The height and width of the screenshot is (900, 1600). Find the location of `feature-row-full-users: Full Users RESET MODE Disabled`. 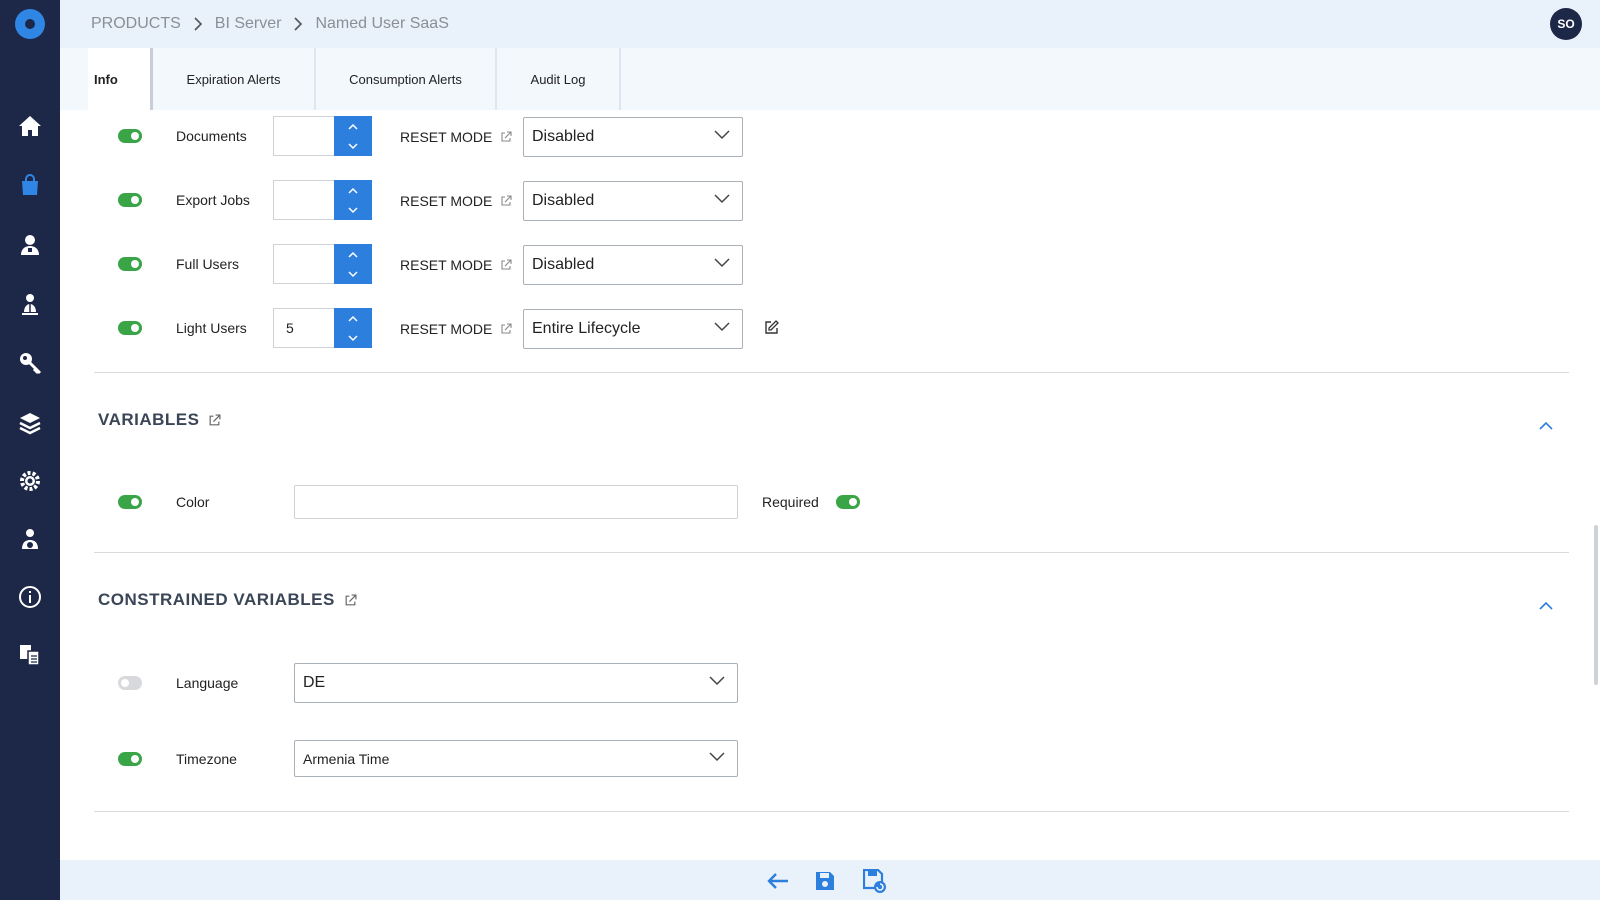

feature-row-full-users: Full Users RESET MODE Disabled is located at coordinates (830, 263).